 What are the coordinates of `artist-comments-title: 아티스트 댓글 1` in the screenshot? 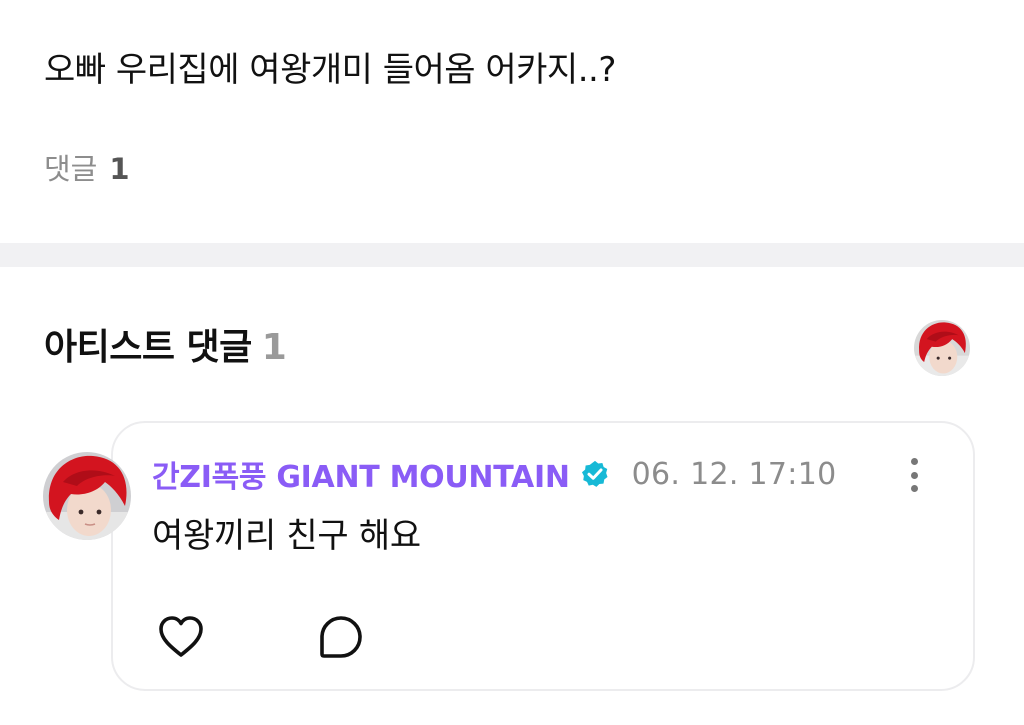 It's located at (165, 348).